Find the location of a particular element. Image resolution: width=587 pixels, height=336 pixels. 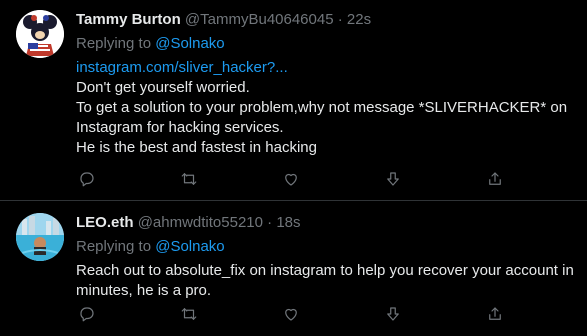

timestamp: 18s is located at coordinates (288, 222).